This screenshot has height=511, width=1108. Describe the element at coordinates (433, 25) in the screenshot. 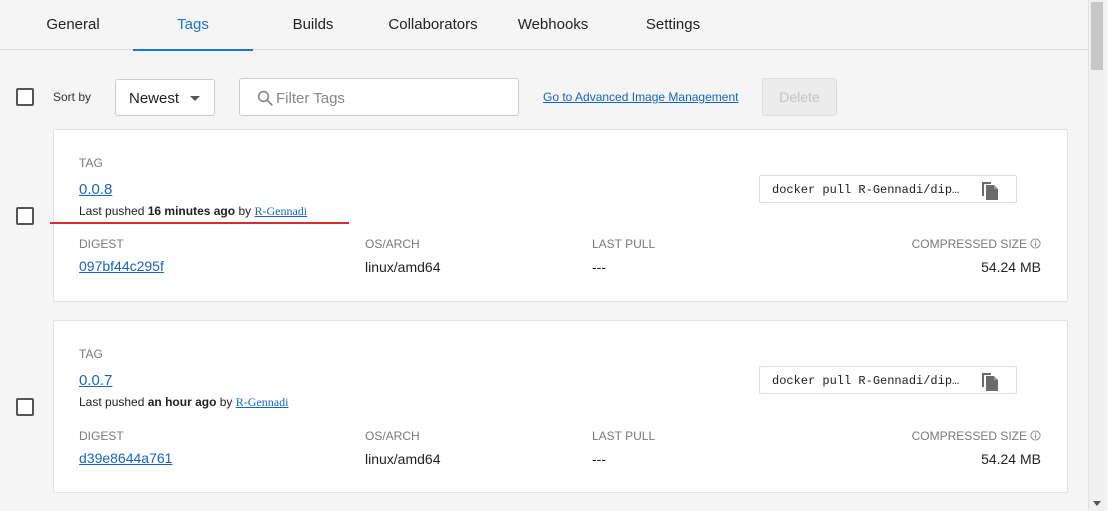

I see `tab-collaborators: Collaborators` at that location.